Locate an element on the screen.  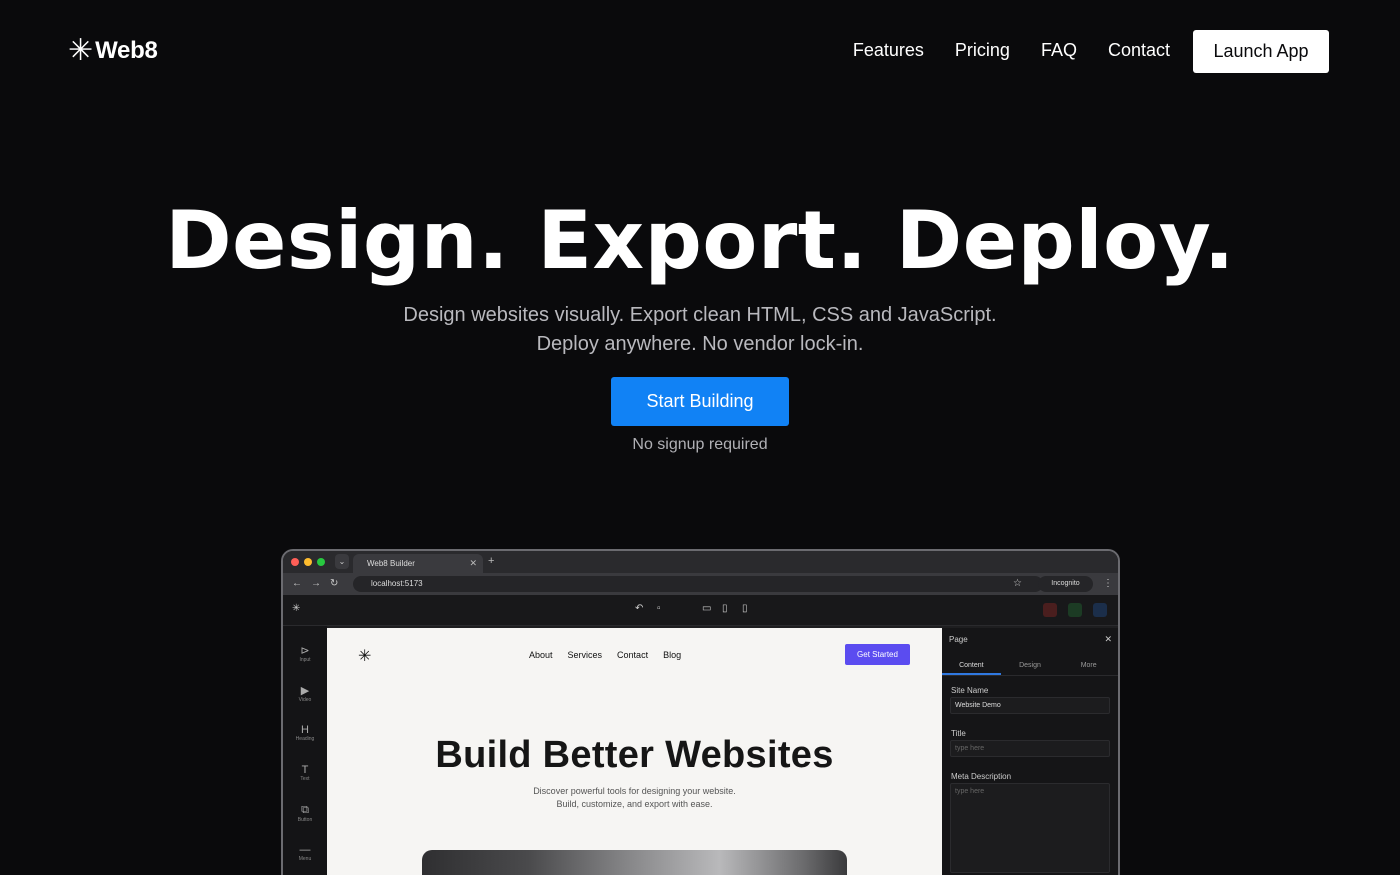
canvas-nav: About Services Contact Blog is located at coordinates (605, 655).